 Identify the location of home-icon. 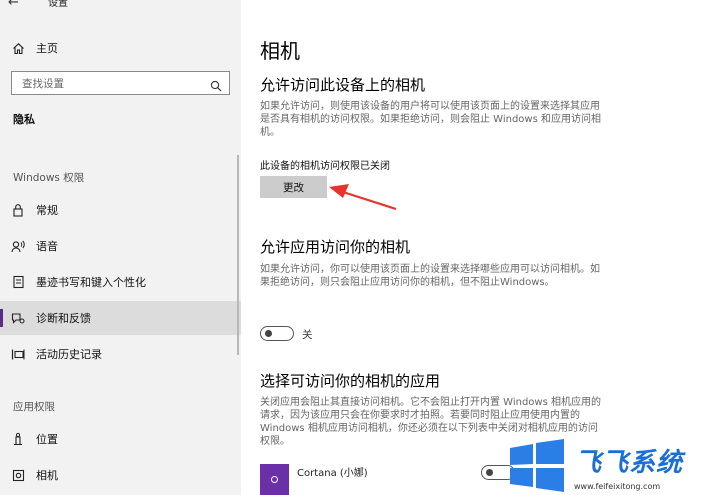
(18, 48).